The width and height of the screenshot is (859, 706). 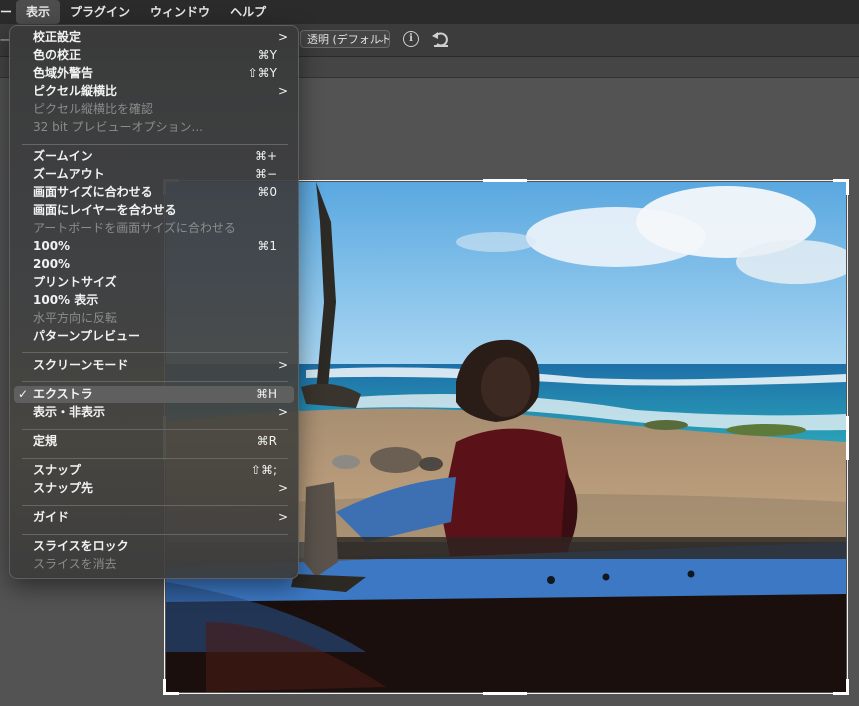 I want to click on menu-item-shortcut: ⌘0, so click(x=267, y=192).